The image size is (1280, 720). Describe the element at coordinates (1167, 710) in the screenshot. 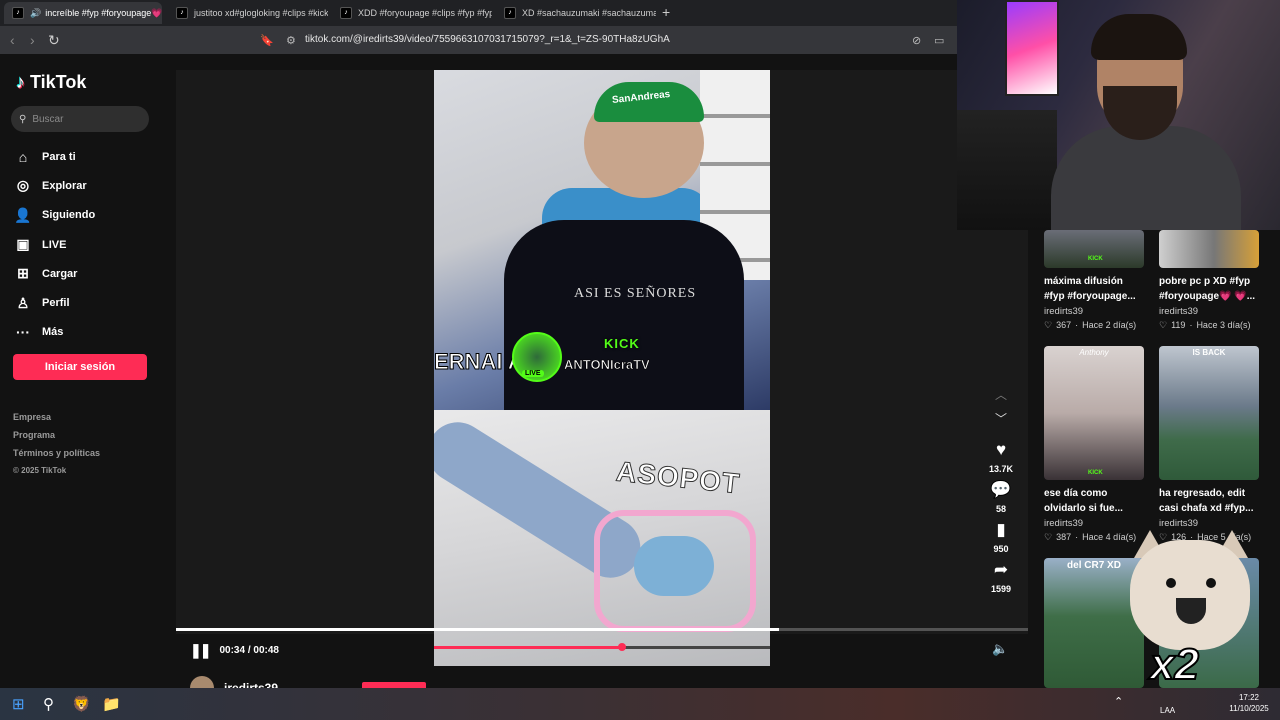

I see `language-indicator: LAA` at that location.